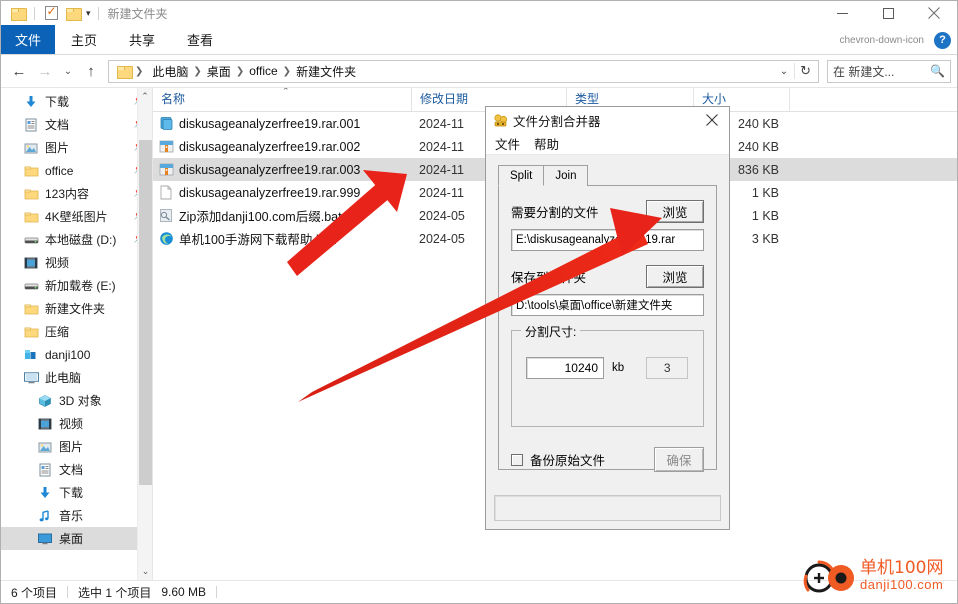  I want to click on menu-item-help: 帮助, so click(546, 143).